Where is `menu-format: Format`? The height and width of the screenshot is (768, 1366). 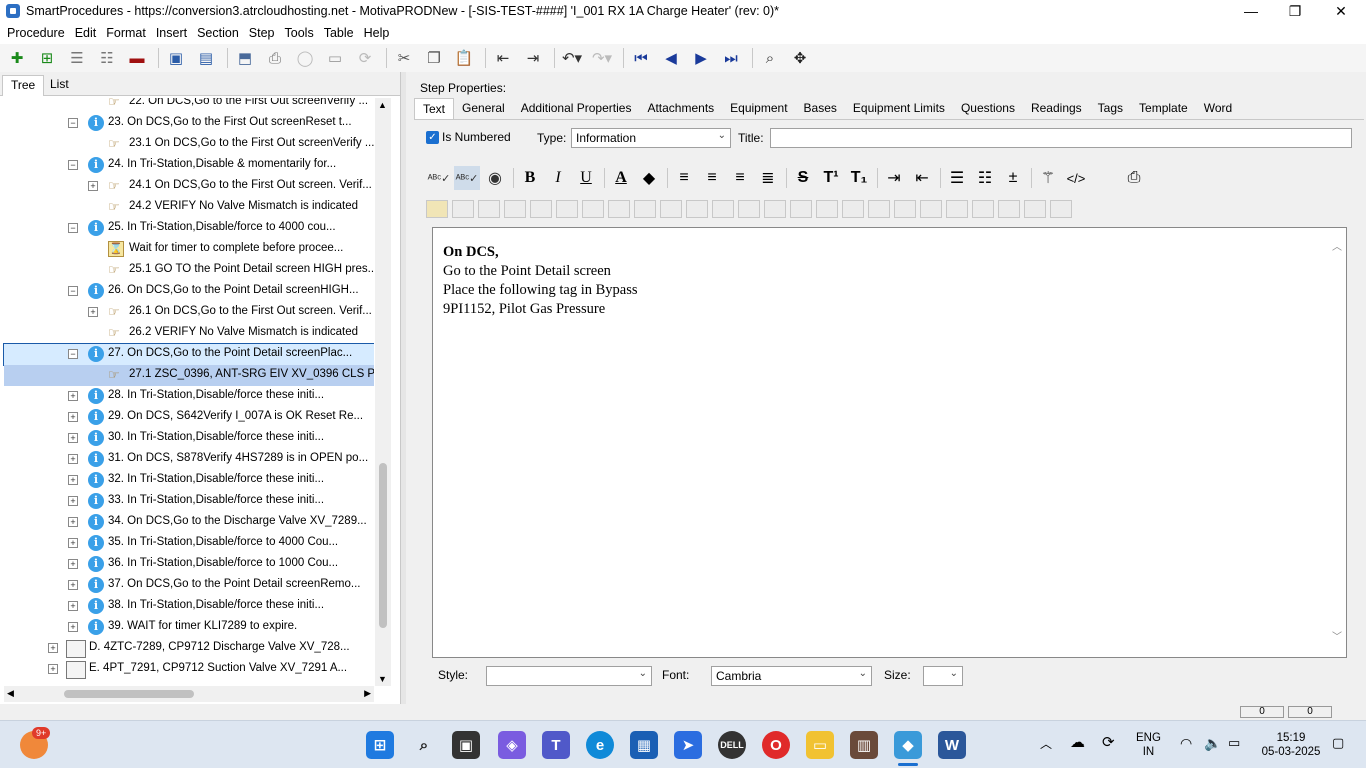
menu-format: Format is located at coordinates (126, 33).